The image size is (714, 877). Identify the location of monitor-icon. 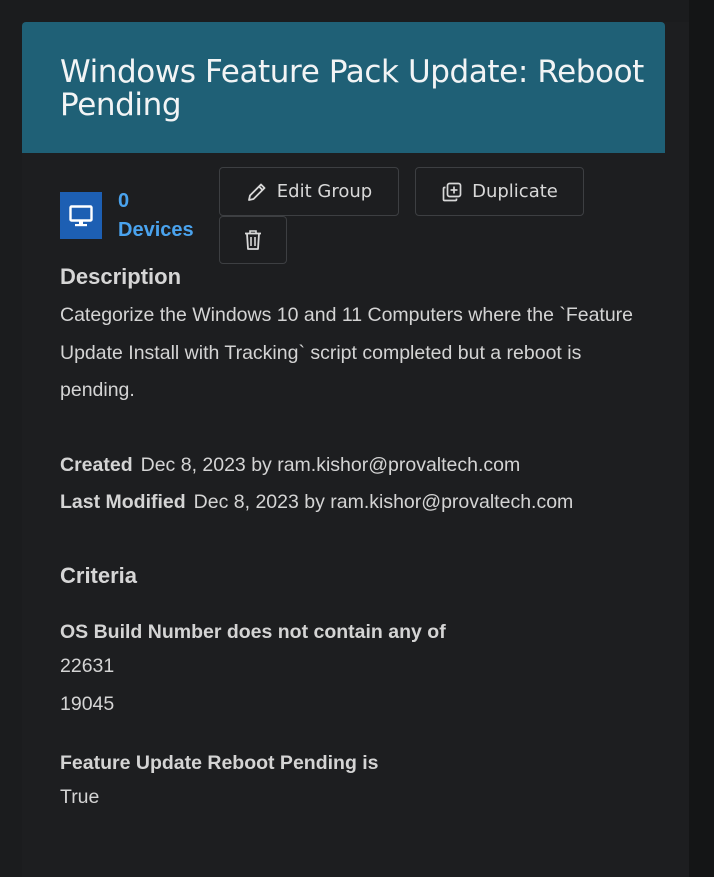
(81, 215).